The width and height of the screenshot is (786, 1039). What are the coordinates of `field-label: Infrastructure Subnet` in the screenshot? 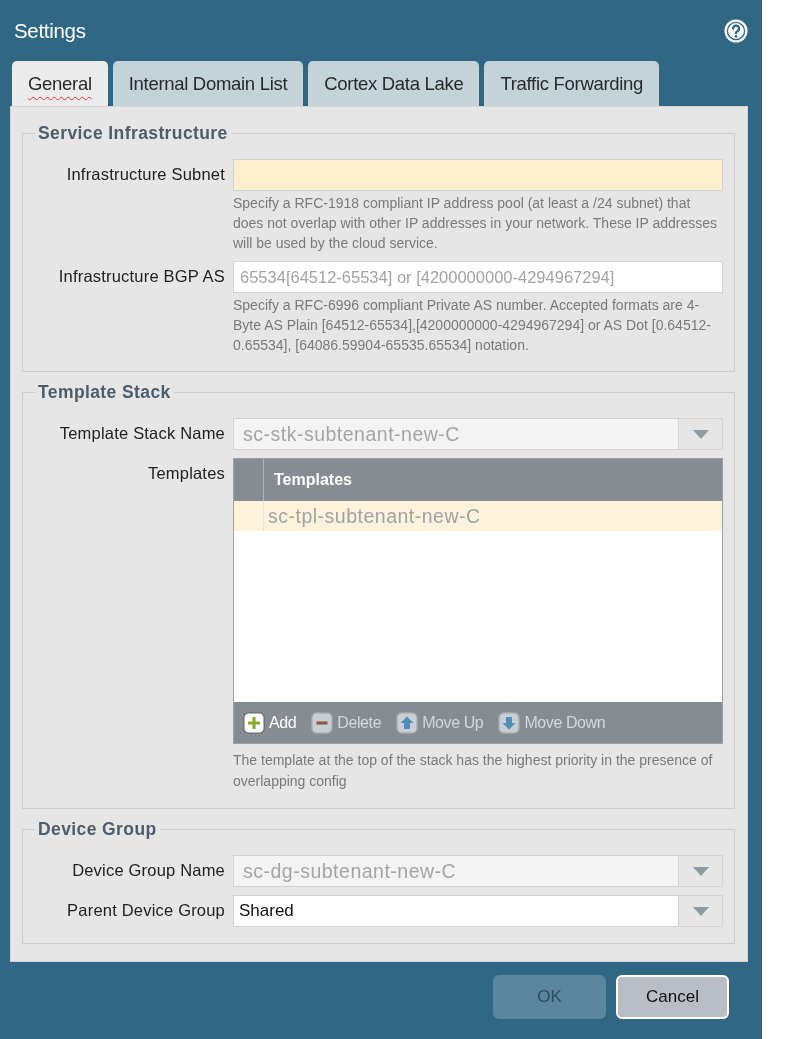 It's located at (145, 174).